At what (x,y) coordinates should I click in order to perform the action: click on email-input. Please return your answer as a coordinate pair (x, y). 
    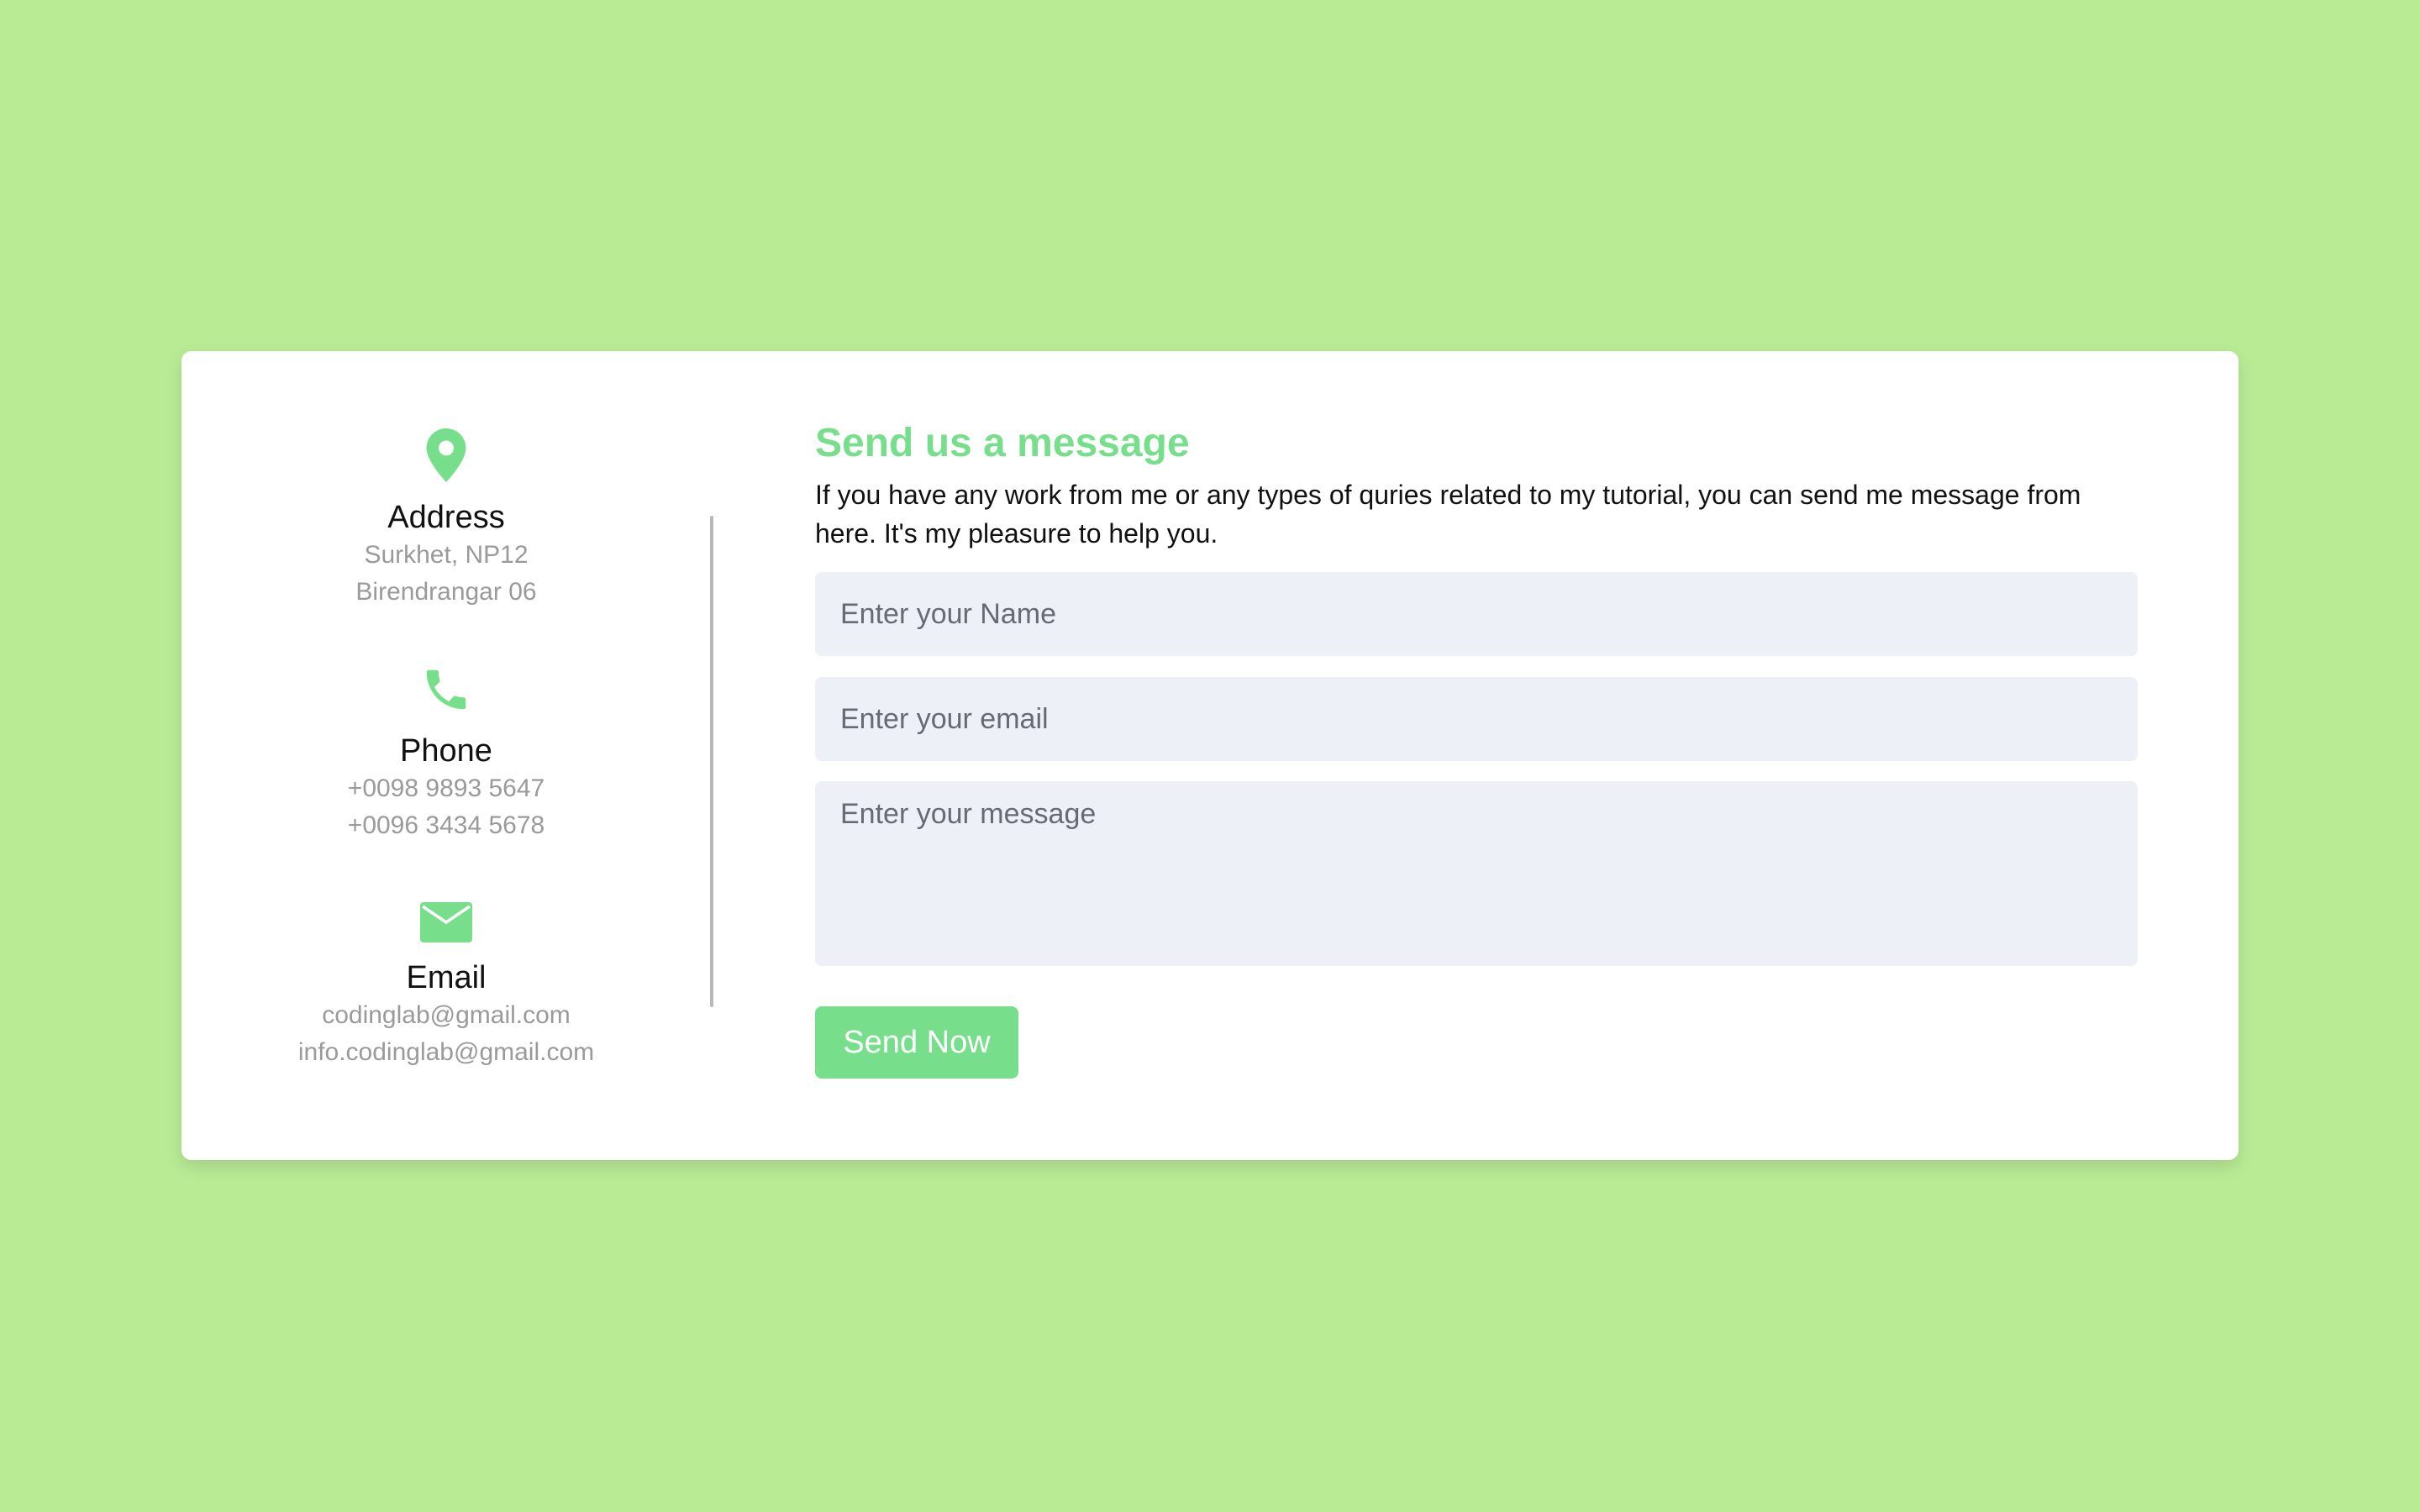
    Looking at the image, I should click on (1476, 719).